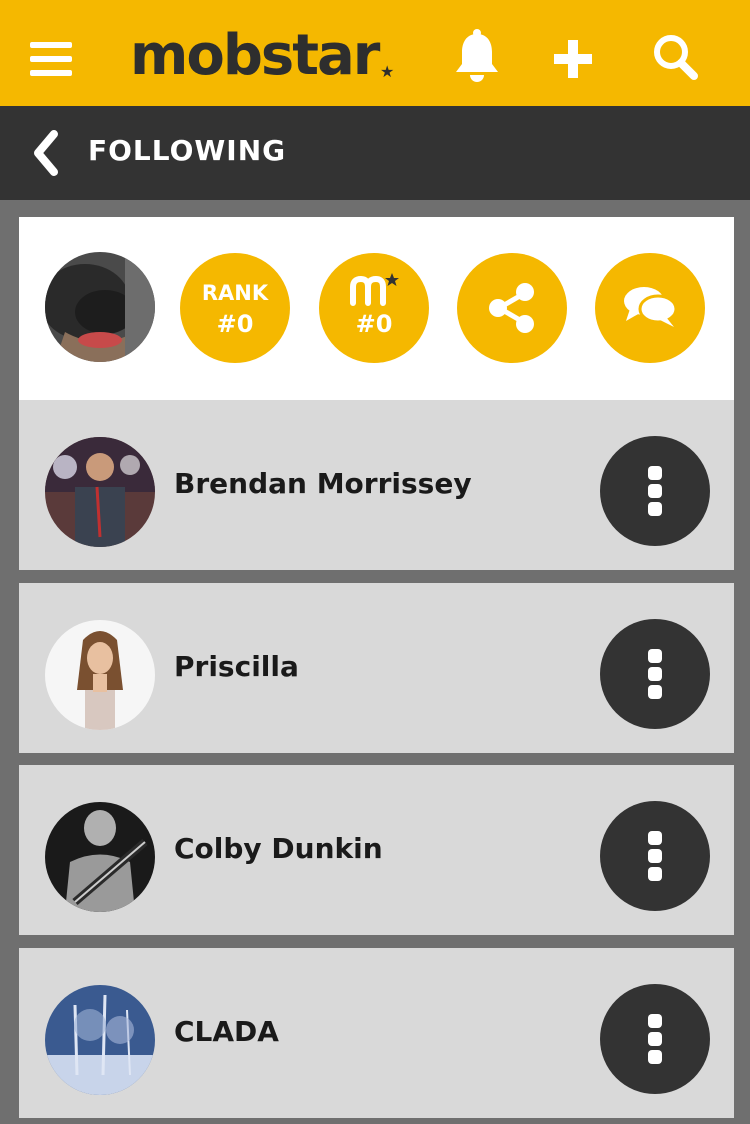  I want to click on share-icon, so click(511, 308).